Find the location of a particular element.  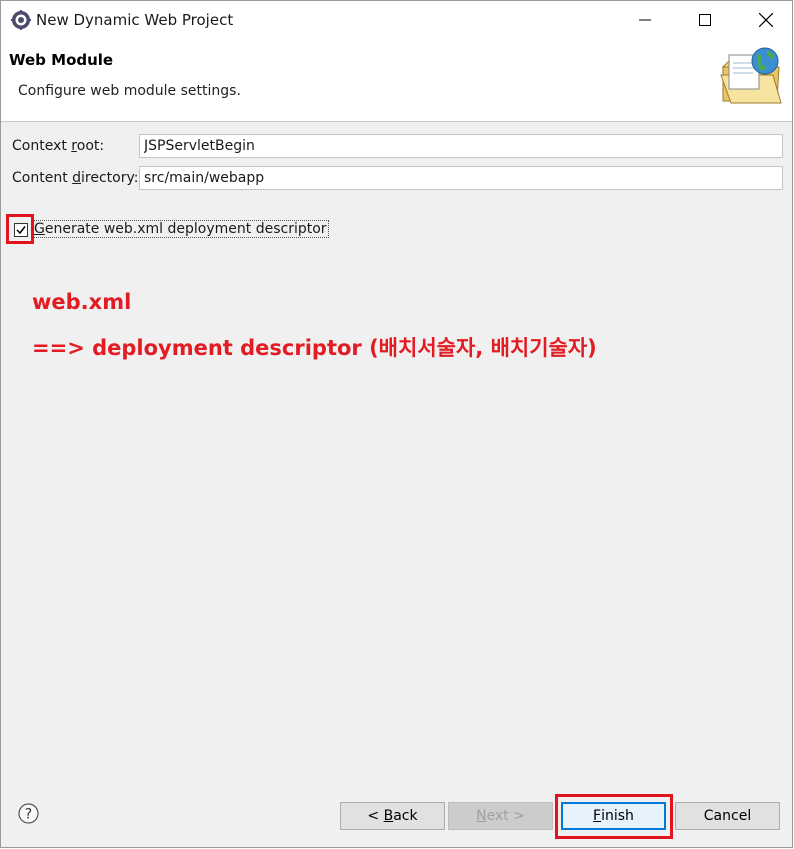

content-directory-label-post: irectory: is located at coordinates (110, 178).